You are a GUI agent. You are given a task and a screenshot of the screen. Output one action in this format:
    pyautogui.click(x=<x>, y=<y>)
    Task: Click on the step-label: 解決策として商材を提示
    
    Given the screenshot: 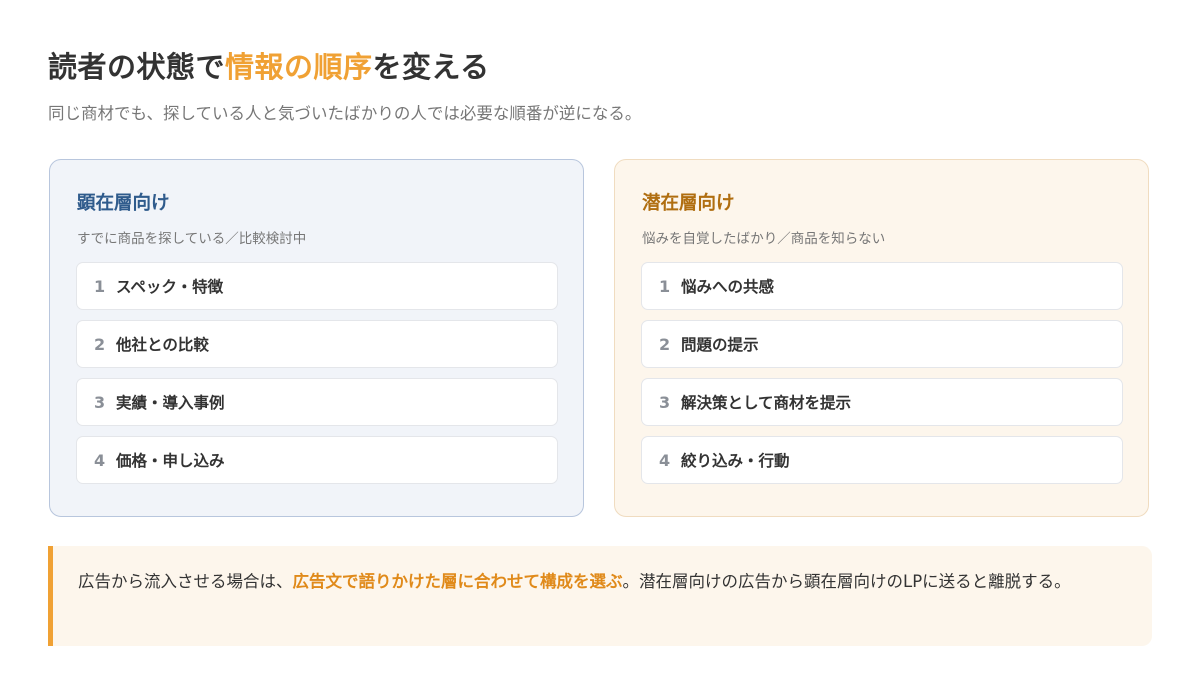 What is the action you would take?
    pyautogui.click(x=766, y=403)
    